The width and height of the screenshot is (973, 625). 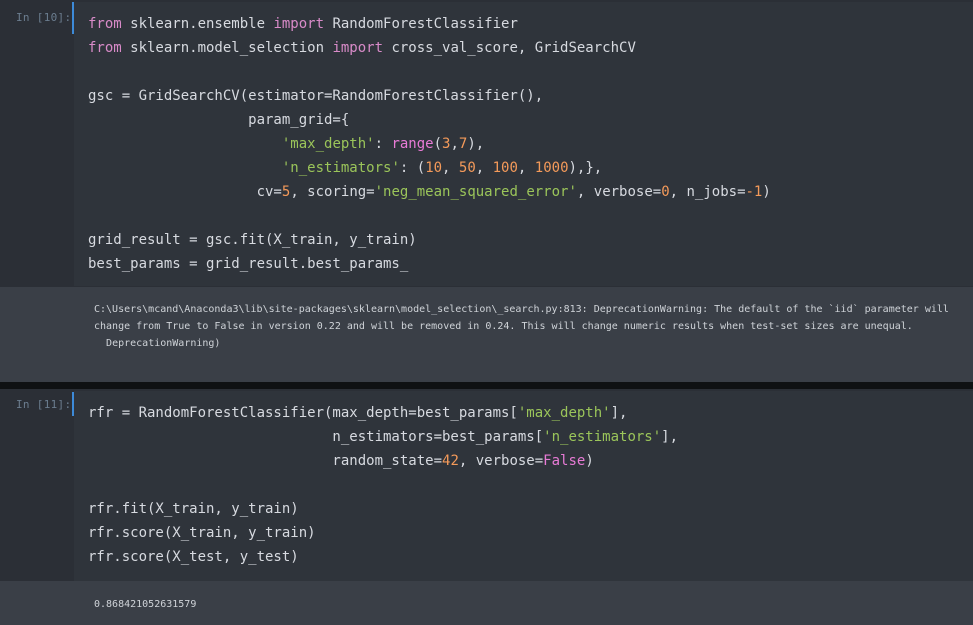 What do you see at coordinates (475, 192) in the screenshot?
I see `code-token: 'neg_mean_squared_error'` at bounding box center [475, 192].